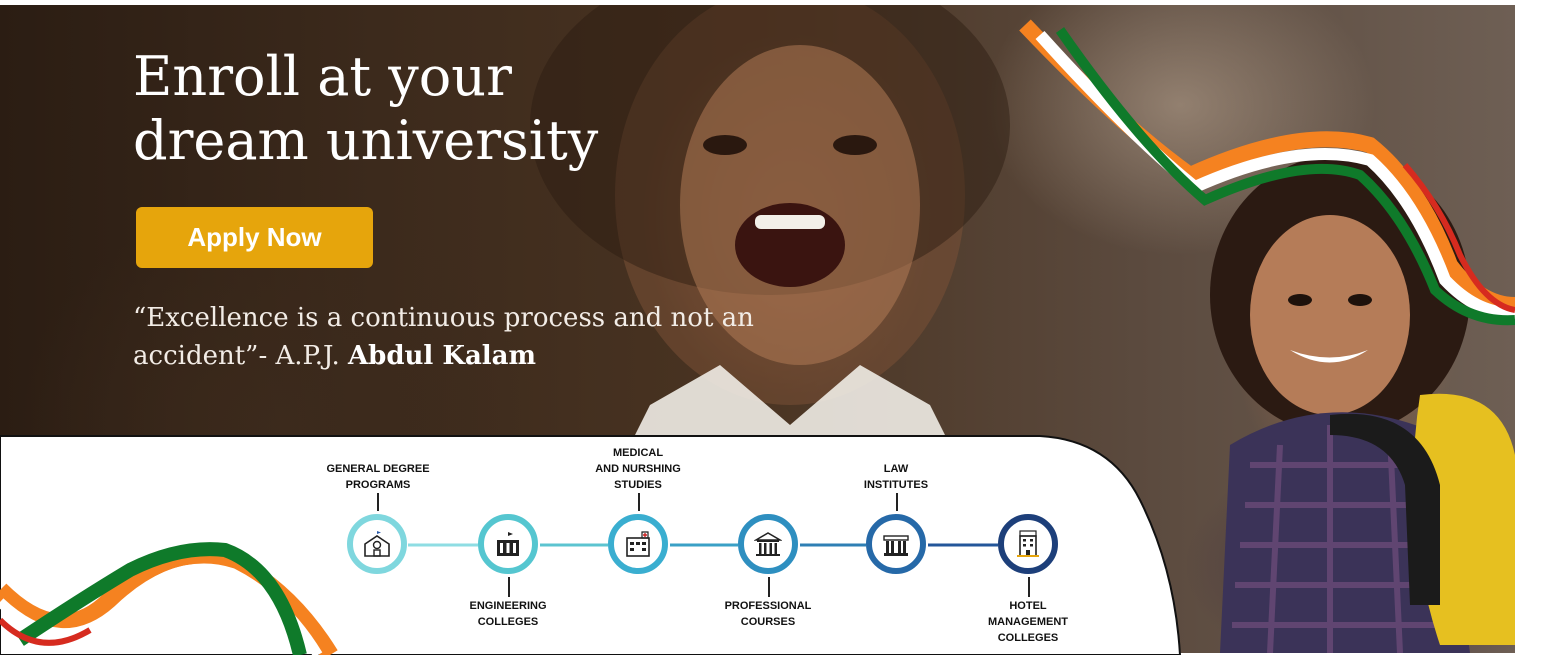 The height and width of the screenshot is (655, 1553). What do you see at coordinates (855, 145) in the screenshot?
I see `child-eye-right` at bounding box center [855, 145].